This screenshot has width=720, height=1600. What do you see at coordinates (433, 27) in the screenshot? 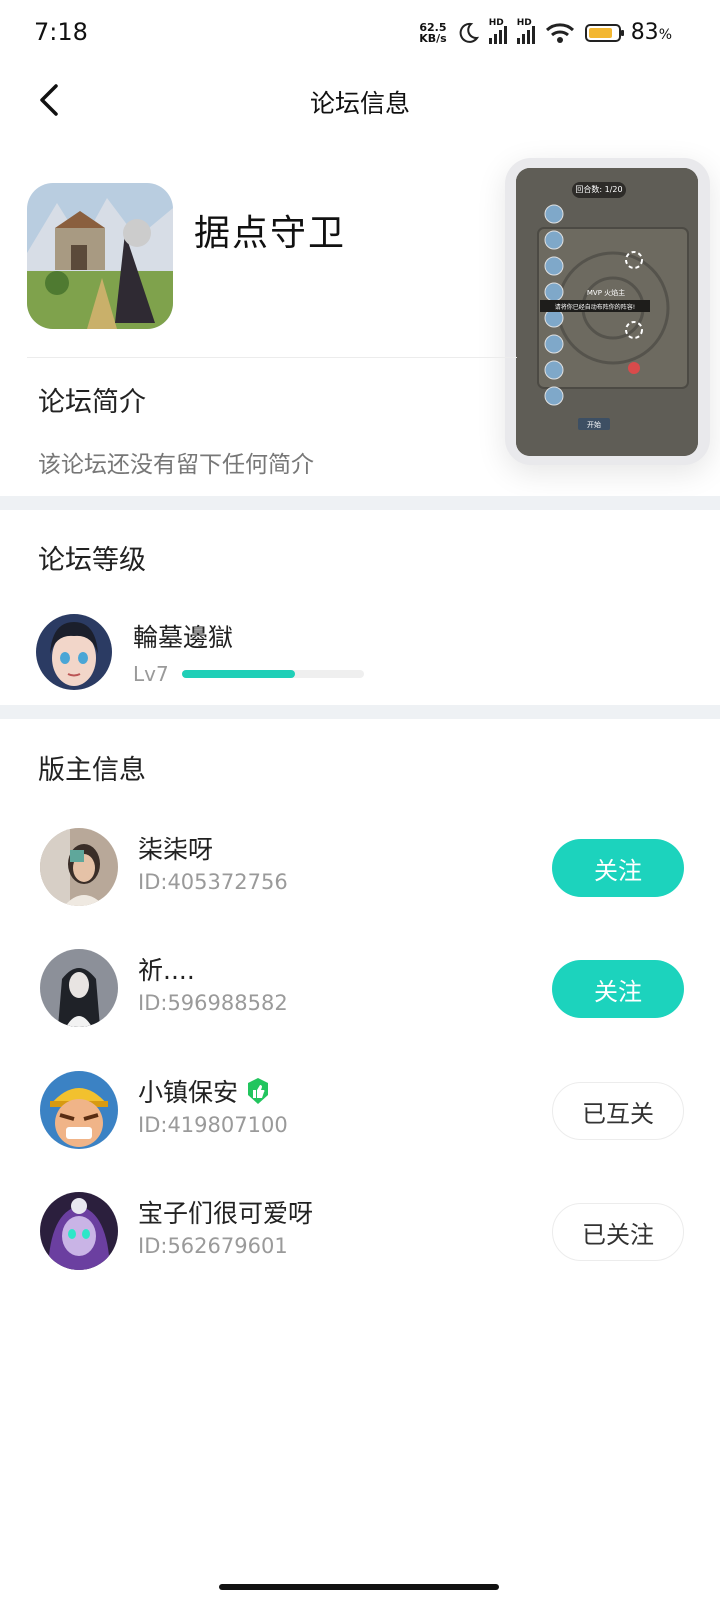
I see `net-speed-value: 62.5` at bounding box center [433, 27].